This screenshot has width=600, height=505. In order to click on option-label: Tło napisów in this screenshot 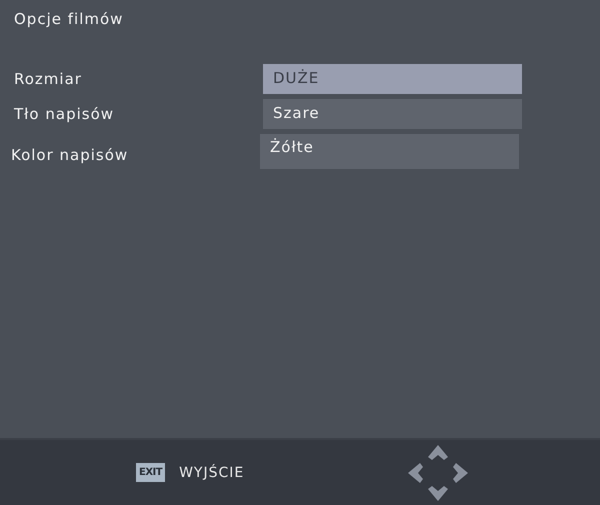, I will do `click(64, 113)`.